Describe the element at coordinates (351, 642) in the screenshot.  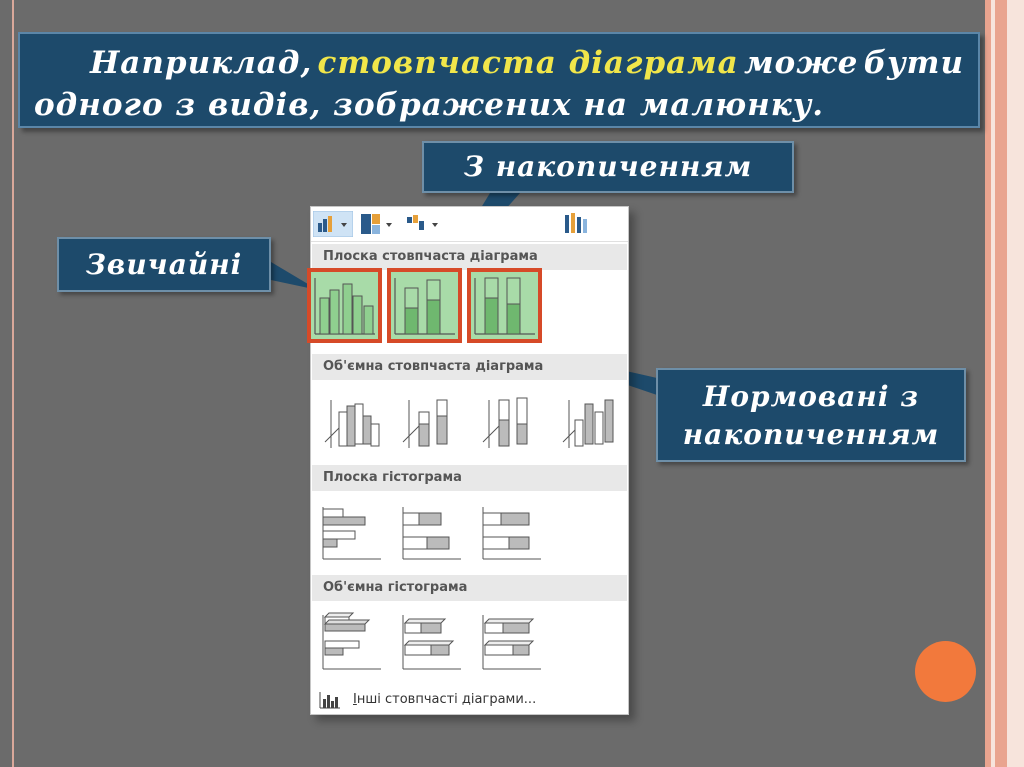
I see `3d-clustered-bar-icon` at that location.